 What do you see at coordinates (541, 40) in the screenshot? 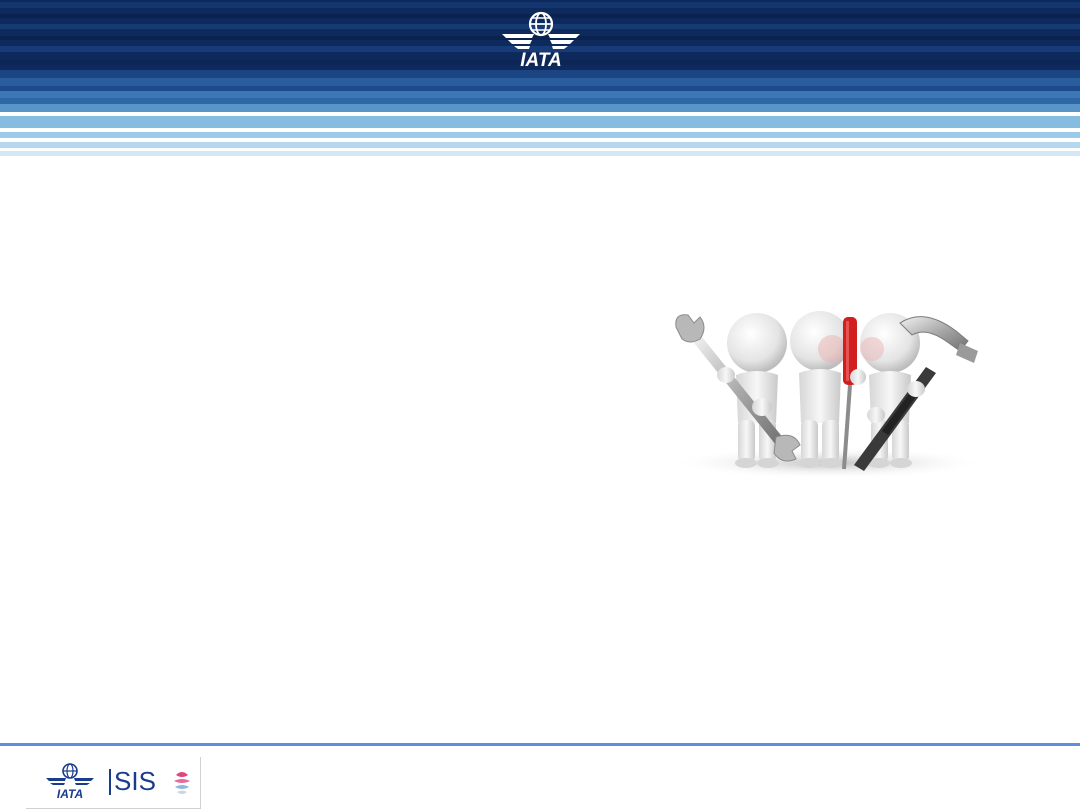
I see `iata-globe-wings-icon: IATA` at bounding box center [541, 40].